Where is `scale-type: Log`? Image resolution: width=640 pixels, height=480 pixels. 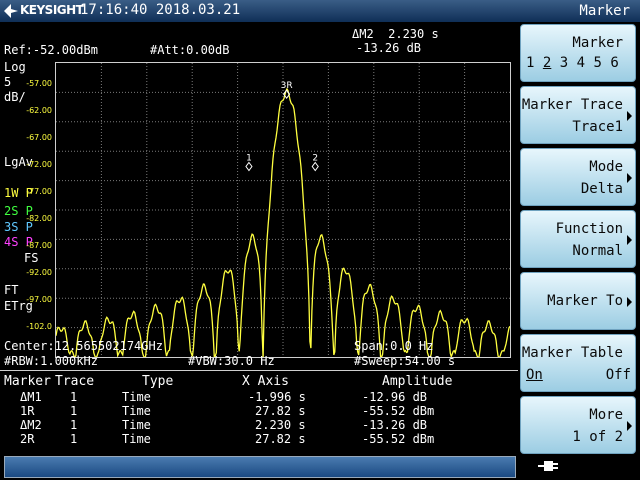 scale-type: Log is located at coordinates (15, 67).